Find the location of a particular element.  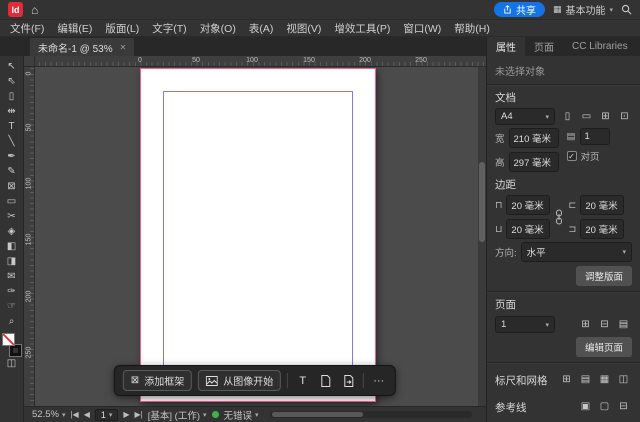

more-options-button: ··· is located at coordinates (378, 380).